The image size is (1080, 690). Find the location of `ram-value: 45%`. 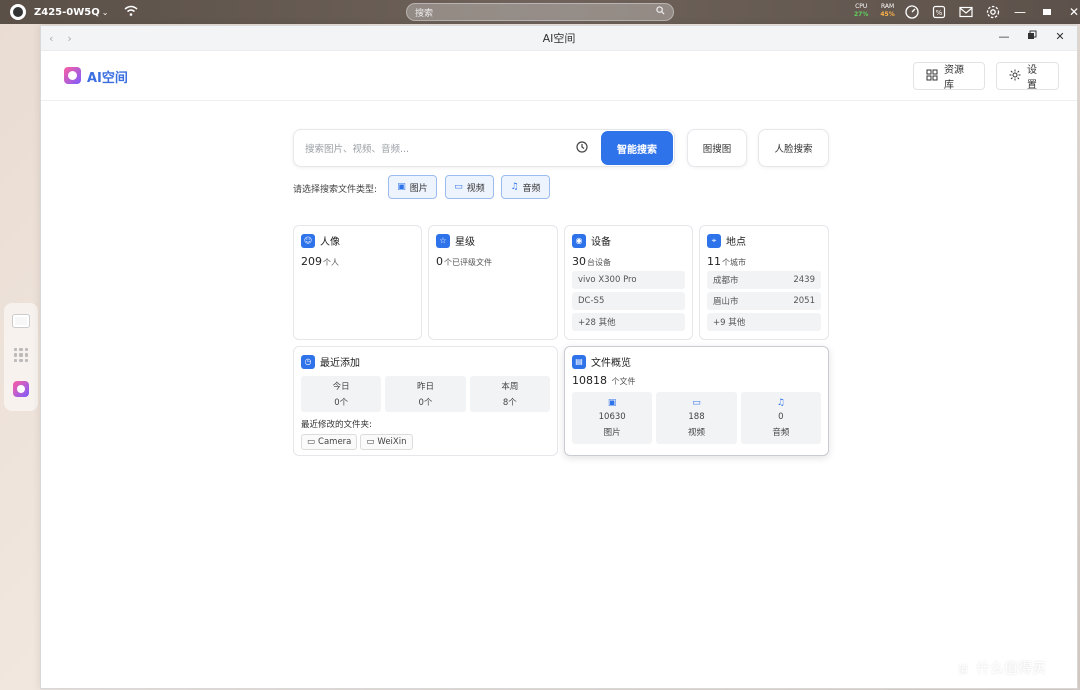

ram-value: 45% is located at coordinates (887, 14).